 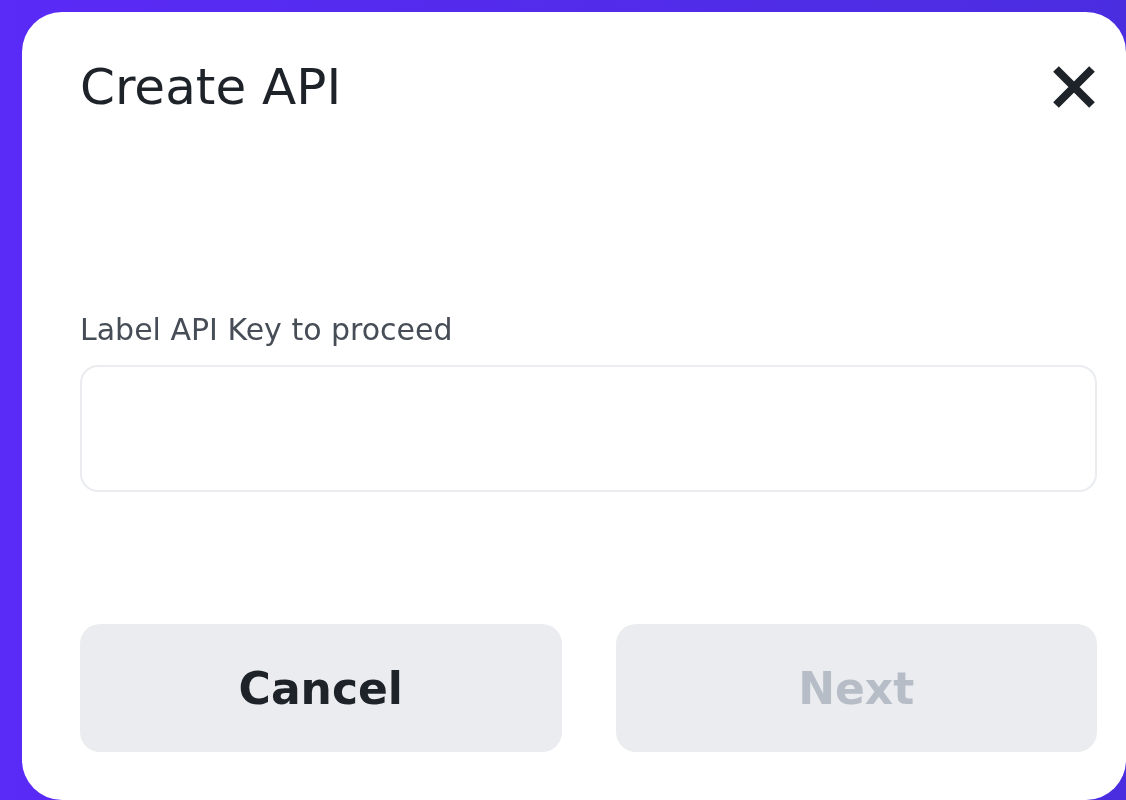 I want to click on close-button, so click(x=1074, y=87).